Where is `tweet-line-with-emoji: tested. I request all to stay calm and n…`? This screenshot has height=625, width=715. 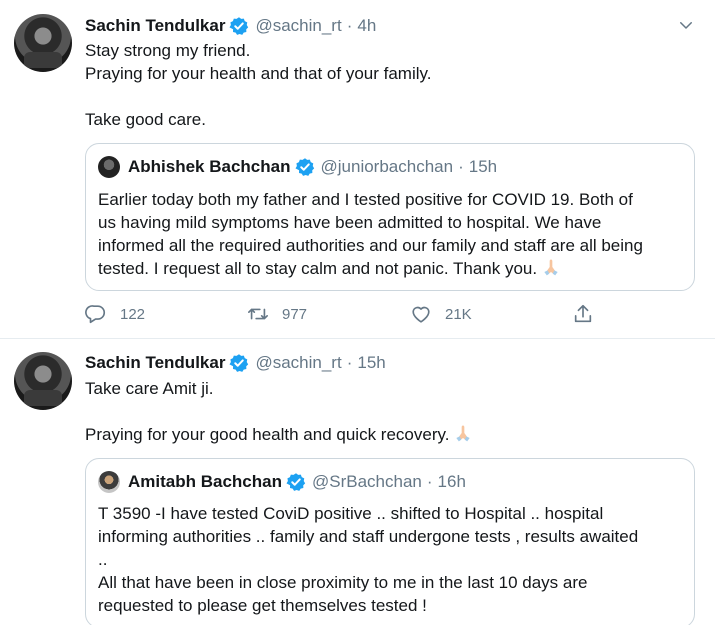 tweet-line-with-emoji: tested. I request all to stay calm and n… is located at coordinates (393, 268).